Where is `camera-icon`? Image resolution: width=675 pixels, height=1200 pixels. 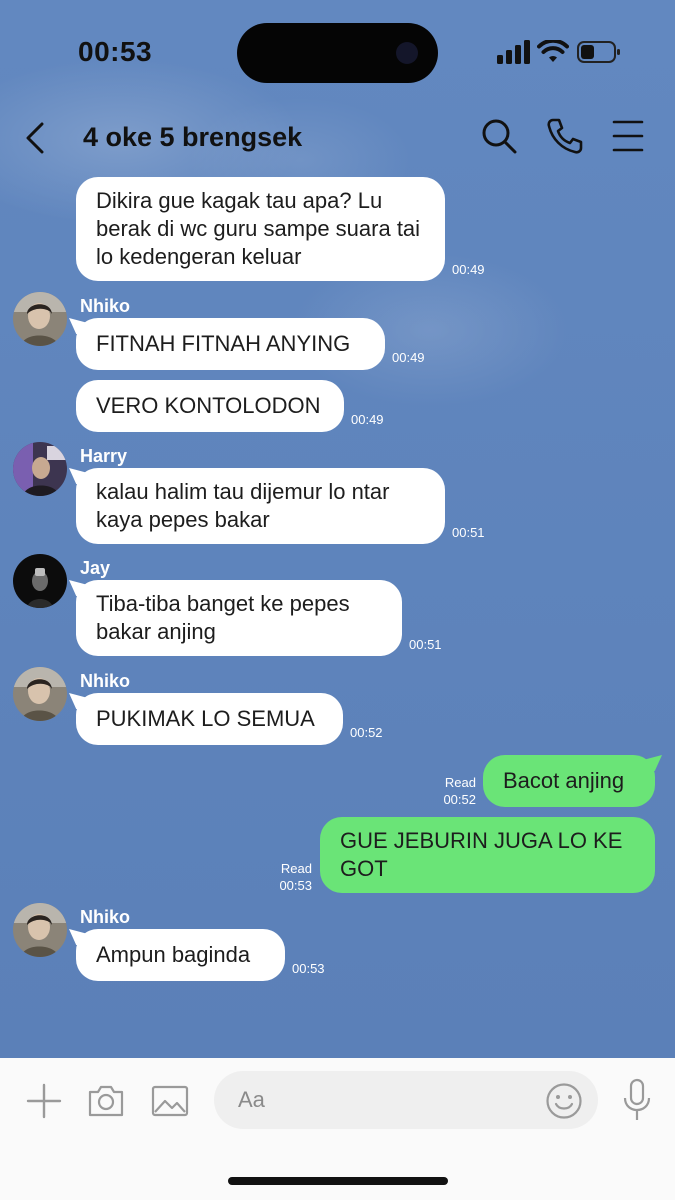
camera-icon is located at coordinates (106, 1101).